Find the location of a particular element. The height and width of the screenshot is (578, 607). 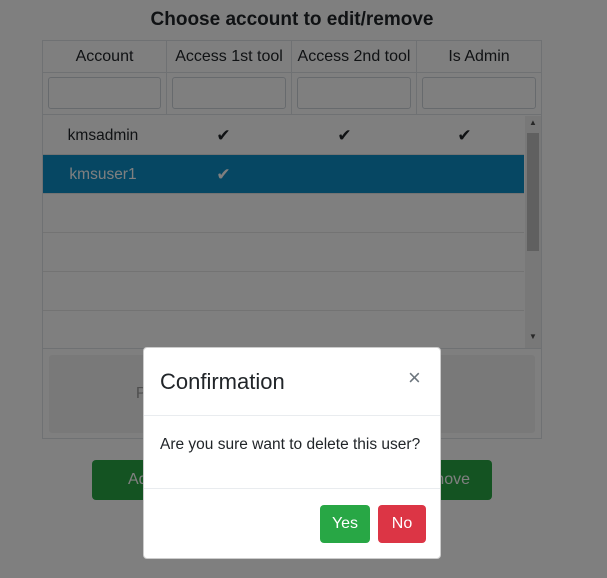

dialog-footer: Yes No is located at coordinates (292, 523).